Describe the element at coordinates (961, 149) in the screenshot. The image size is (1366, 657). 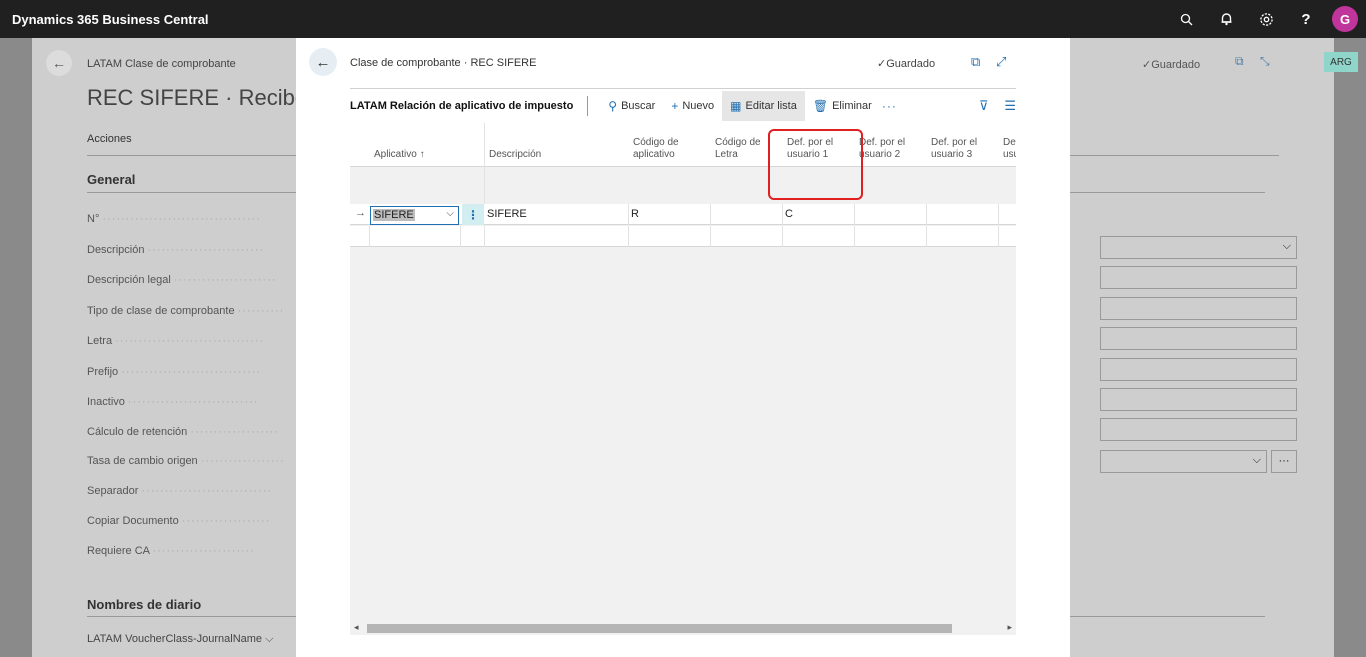
I see `column-header-def3: Def. por el usuario 3` at that location.